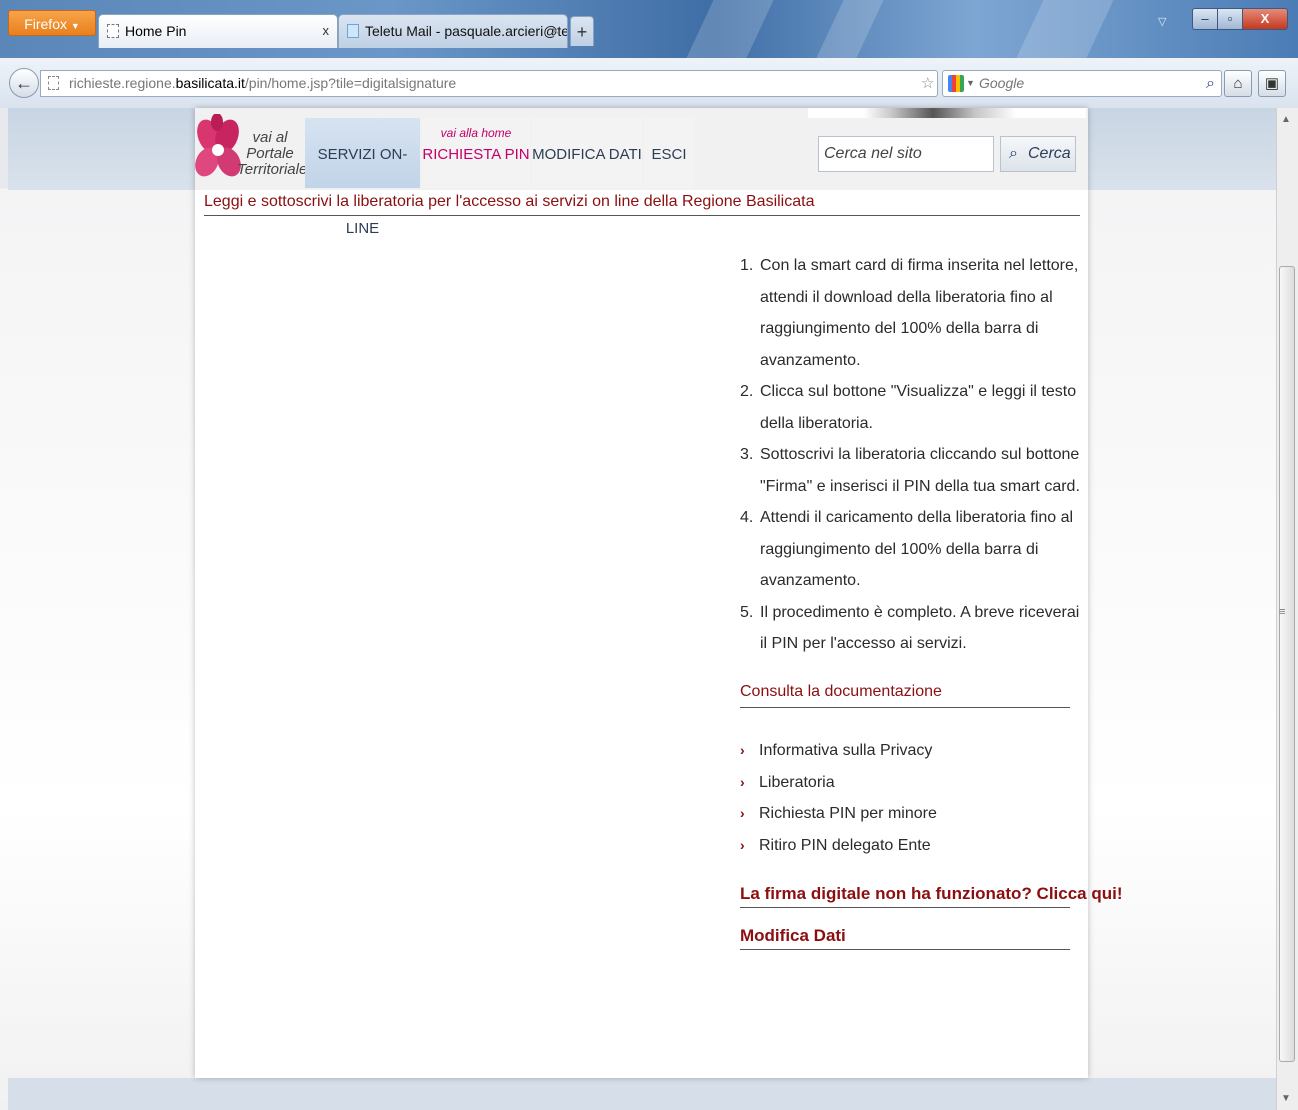 Image resolution: width=1298 pixels, height=1110 pixels. What do you see at coordinates (350, 83) in the screenshot?
I see `url-path: /pin/home.jsp?tile=digitalsignature` at bounding box center [350, 83].